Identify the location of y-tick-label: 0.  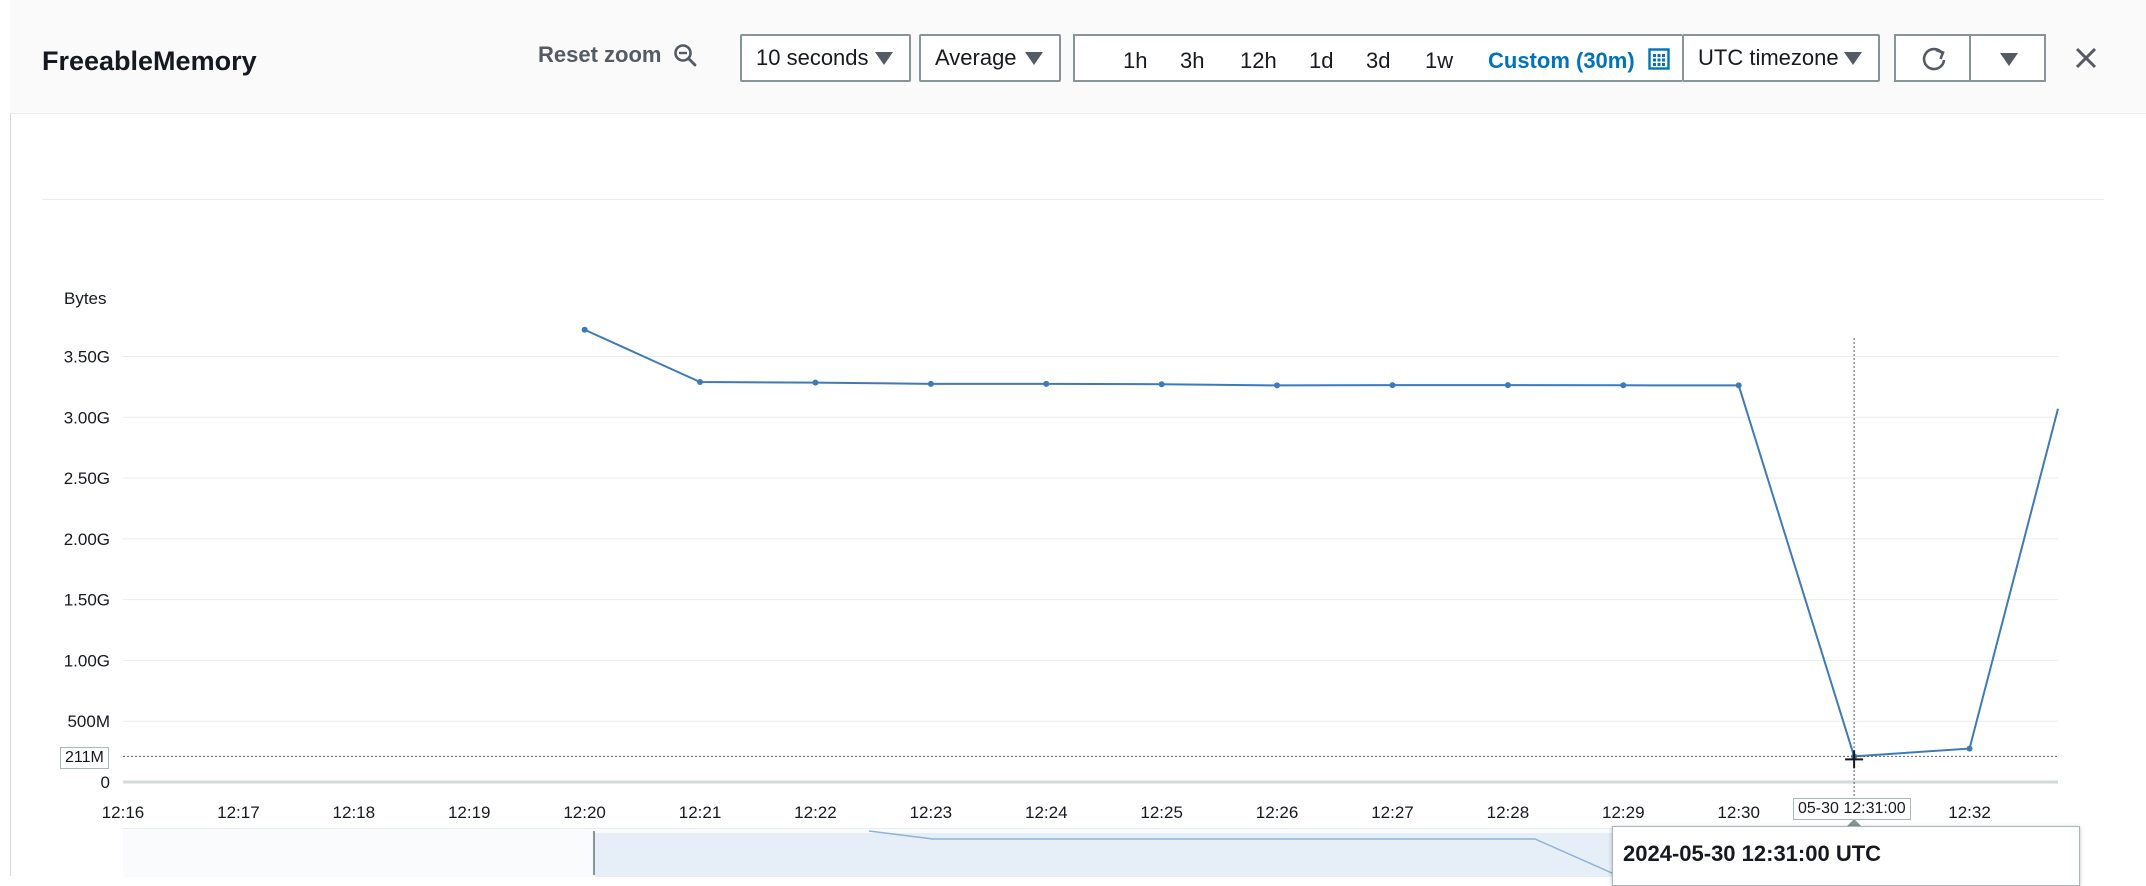
(105, 782).